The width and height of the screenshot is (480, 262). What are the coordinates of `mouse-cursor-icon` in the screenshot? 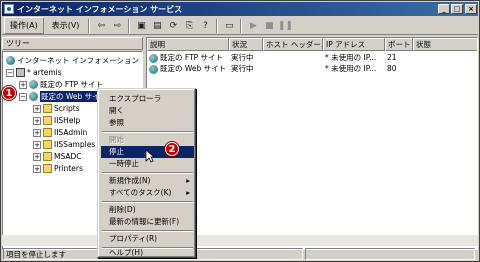 It's located at (150, 156).